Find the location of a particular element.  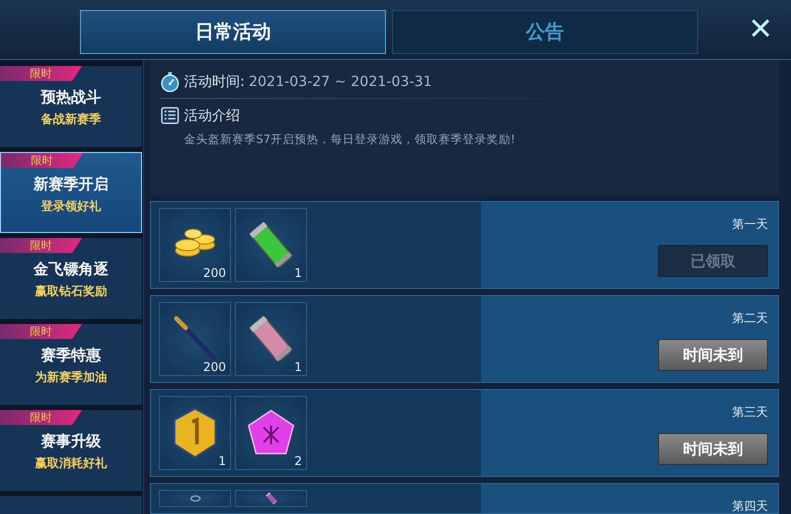

item-title: 赛事升级 is located at coordinates (71, 441).